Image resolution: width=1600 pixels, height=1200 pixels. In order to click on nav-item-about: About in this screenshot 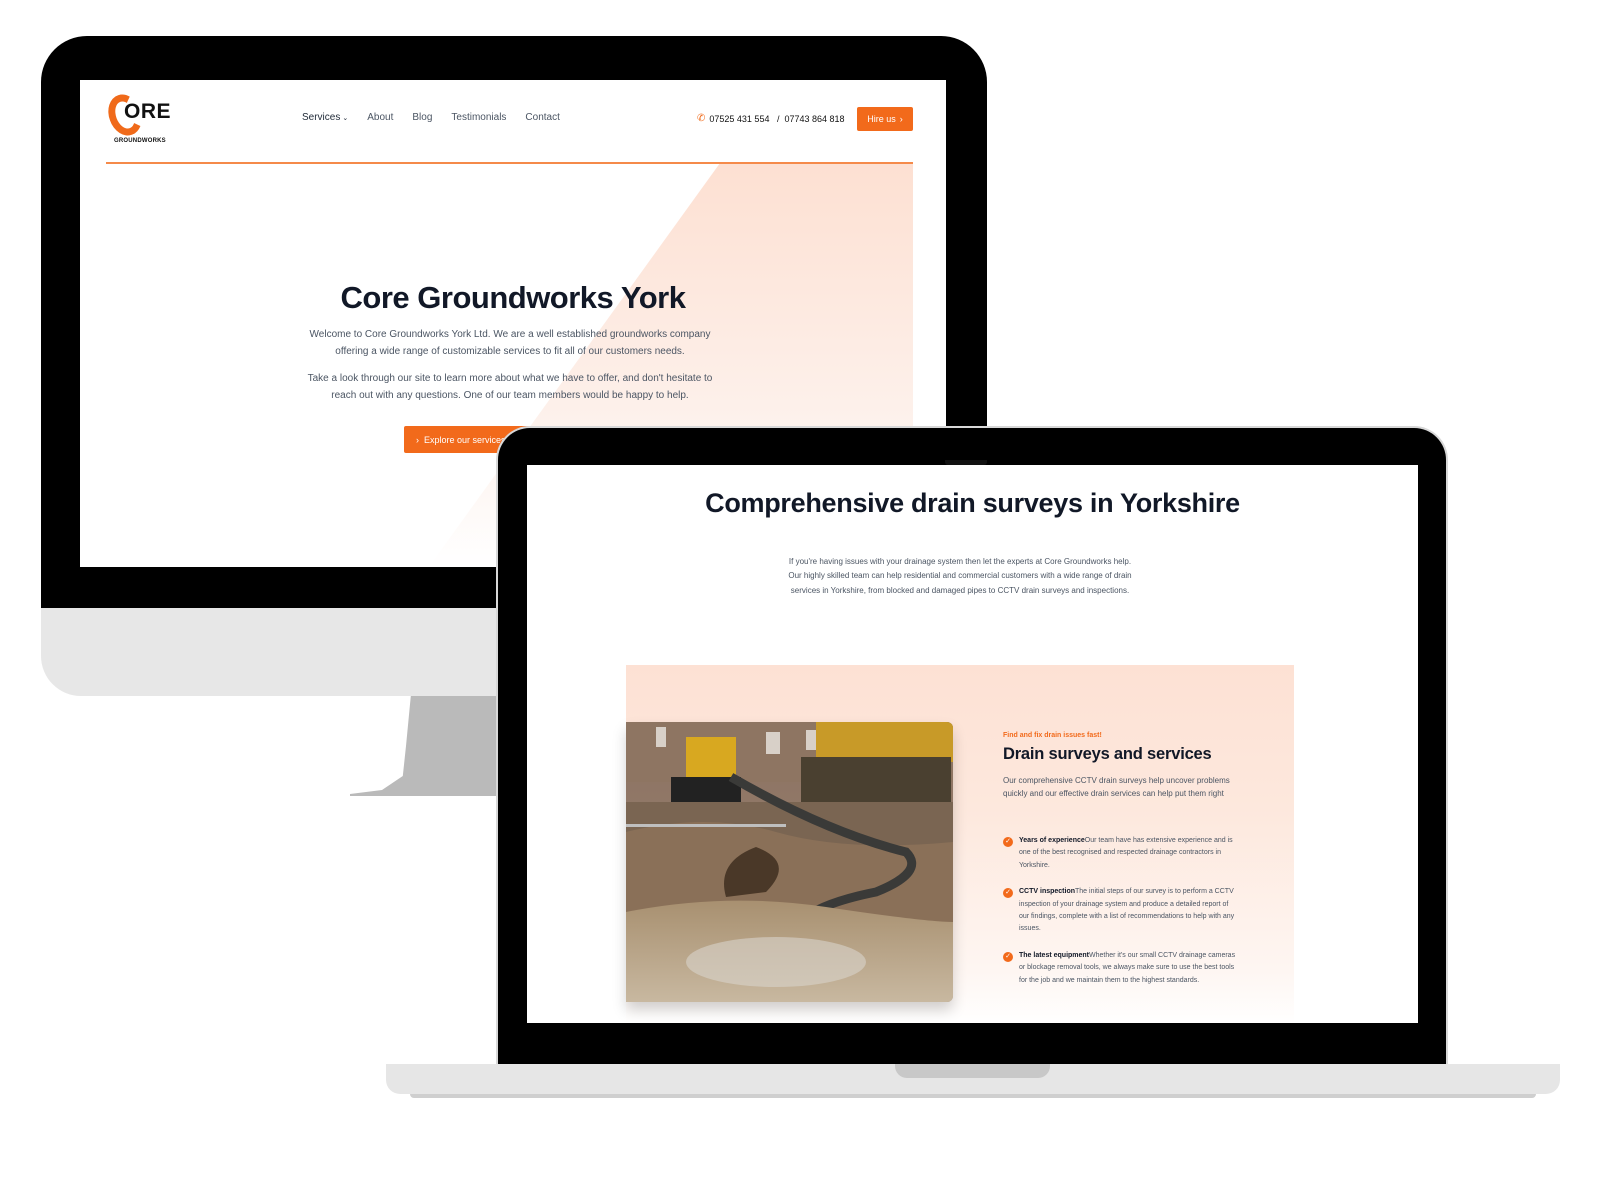, I will do `click(380, 117)`.